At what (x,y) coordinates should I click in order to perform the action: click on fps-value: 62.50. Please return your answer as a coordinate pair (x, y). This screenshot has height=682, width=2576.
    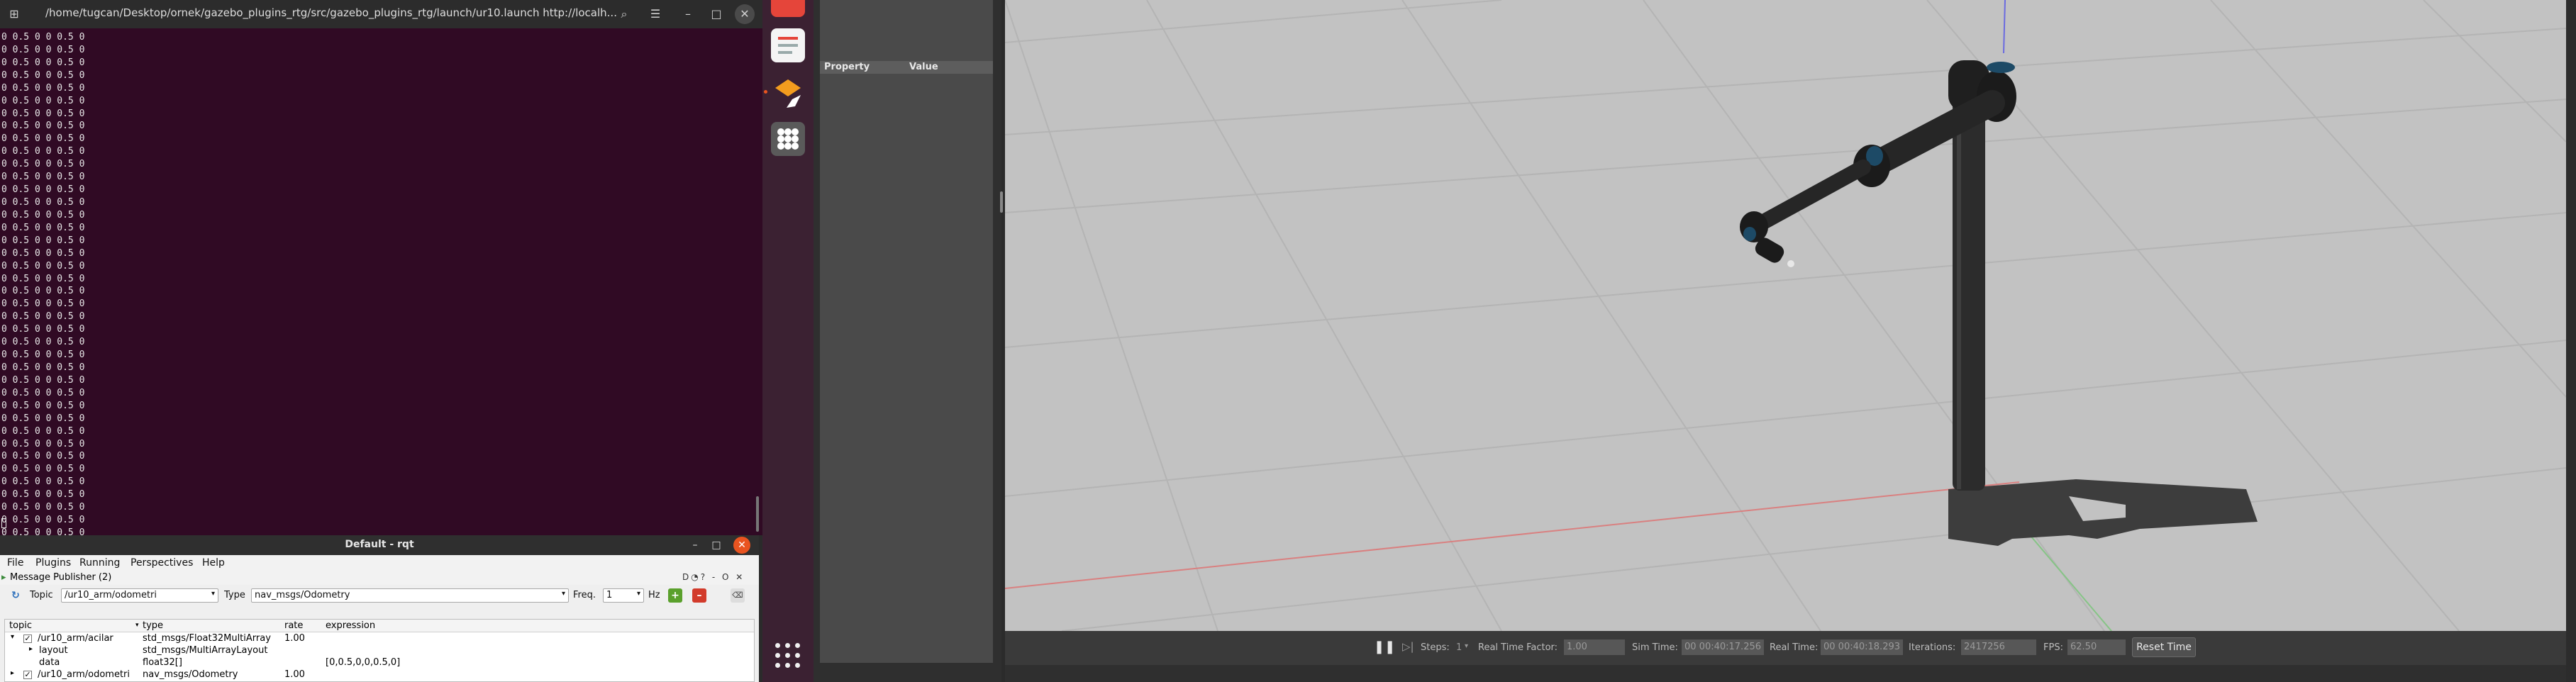
    Looking at the image, I should click on (2096, 647).